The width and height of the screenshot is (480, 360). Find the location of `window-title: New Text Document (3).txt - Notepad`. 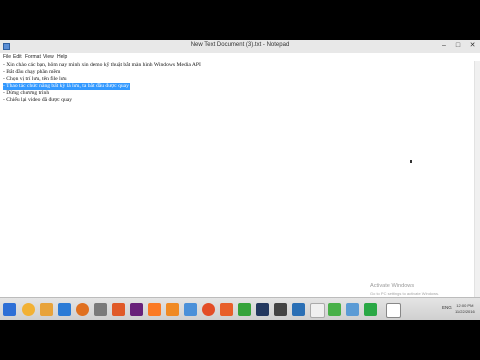

window-title: New Text Document (3).txt - Notepad is located at coordinates (240, 45).